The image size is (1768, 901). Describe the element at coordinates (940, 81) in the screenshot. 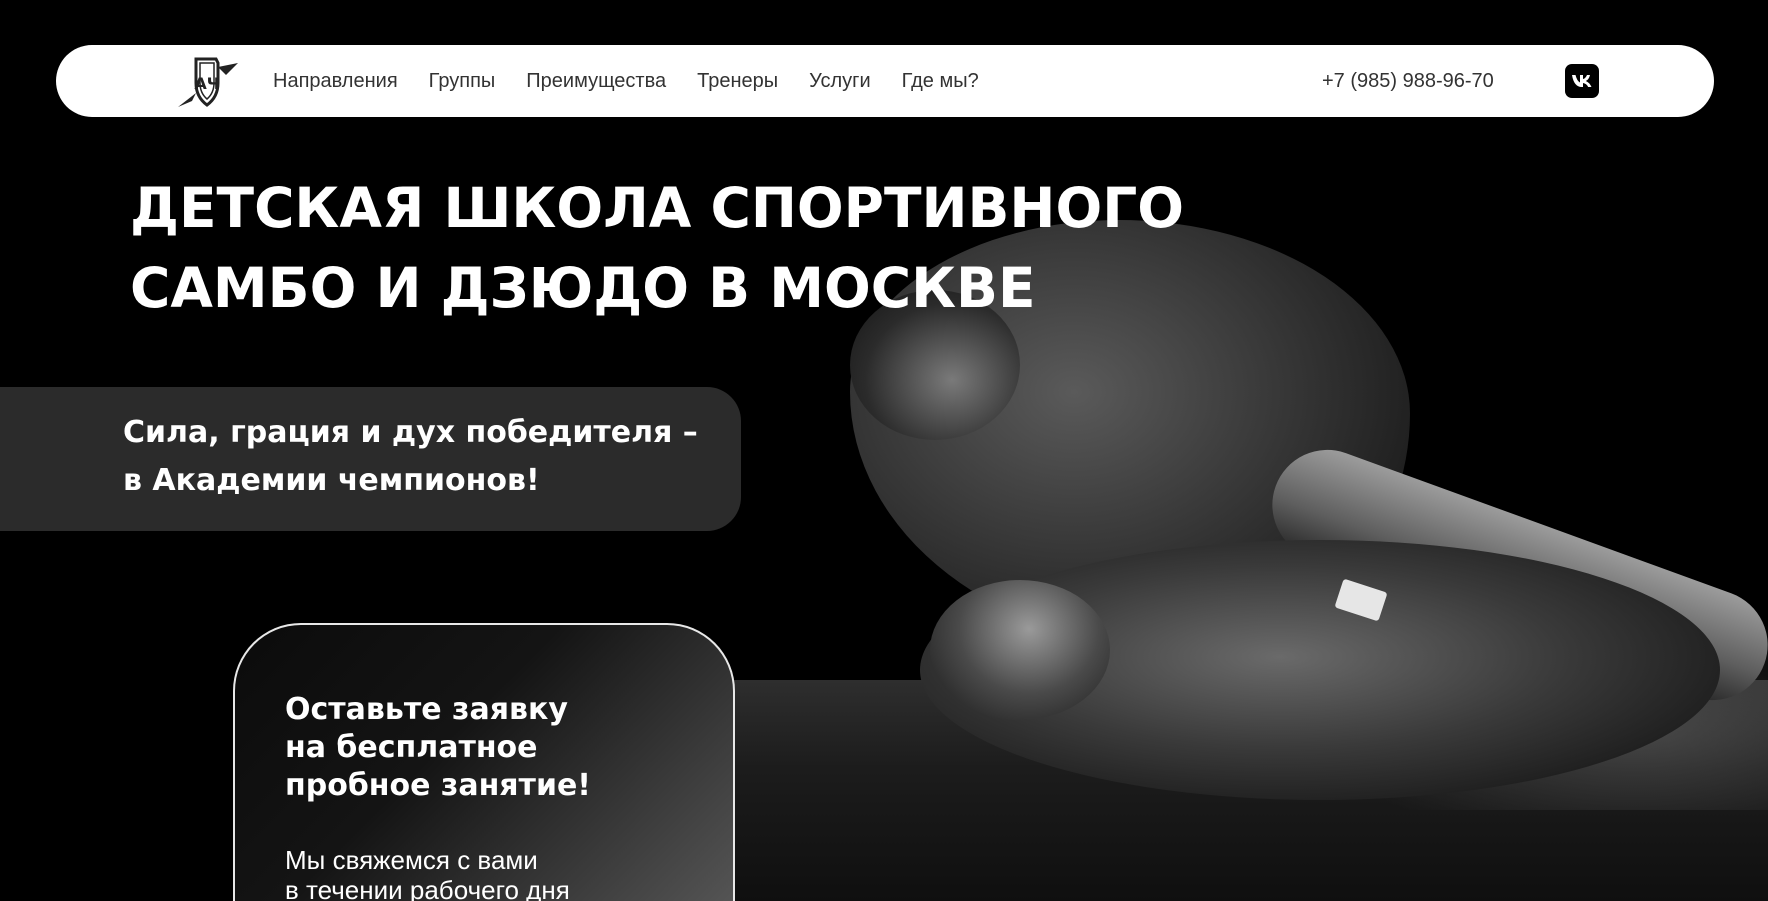

I see `nav-item-location: Где мы?` at that location.